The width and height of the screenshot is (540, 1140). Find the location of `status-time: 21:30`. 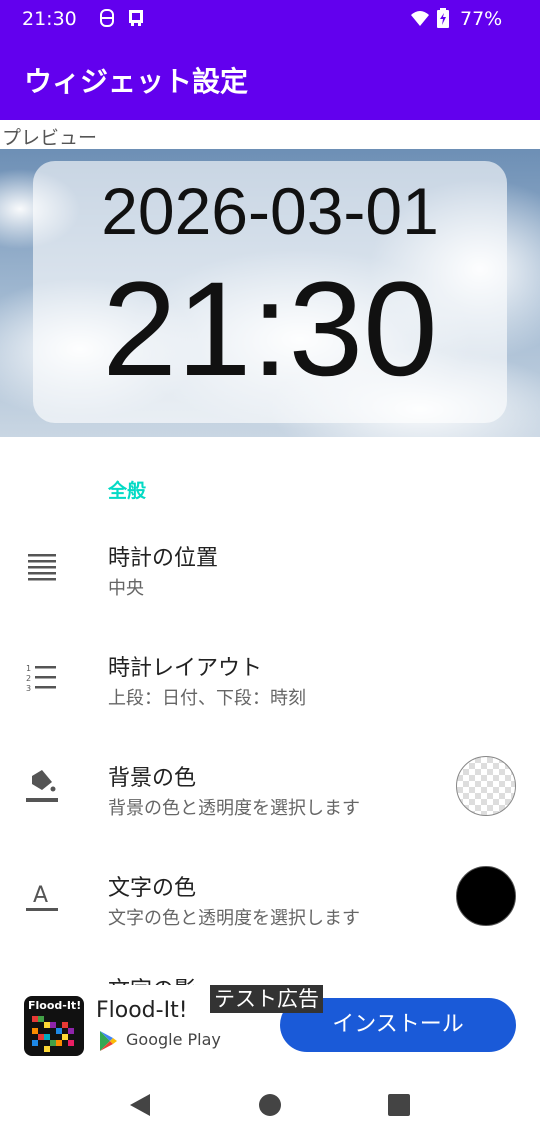

status-time: 21:30 is located at coordinates (49, 19).